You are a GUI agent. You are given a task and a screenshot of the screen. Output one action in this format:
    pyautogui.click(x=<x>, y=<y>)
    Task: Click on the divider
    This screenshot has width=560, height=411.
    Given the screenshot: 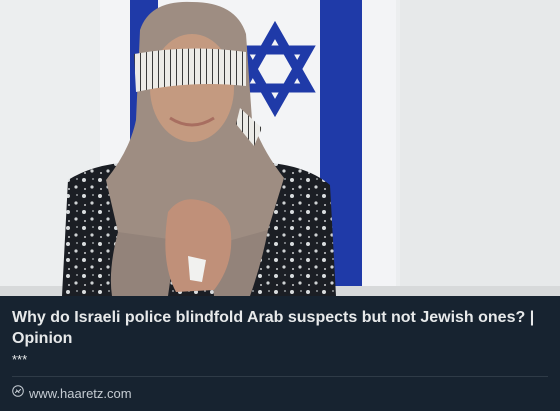 What is the action you would take?
    pyautogui.click(x=280, y=376)
    